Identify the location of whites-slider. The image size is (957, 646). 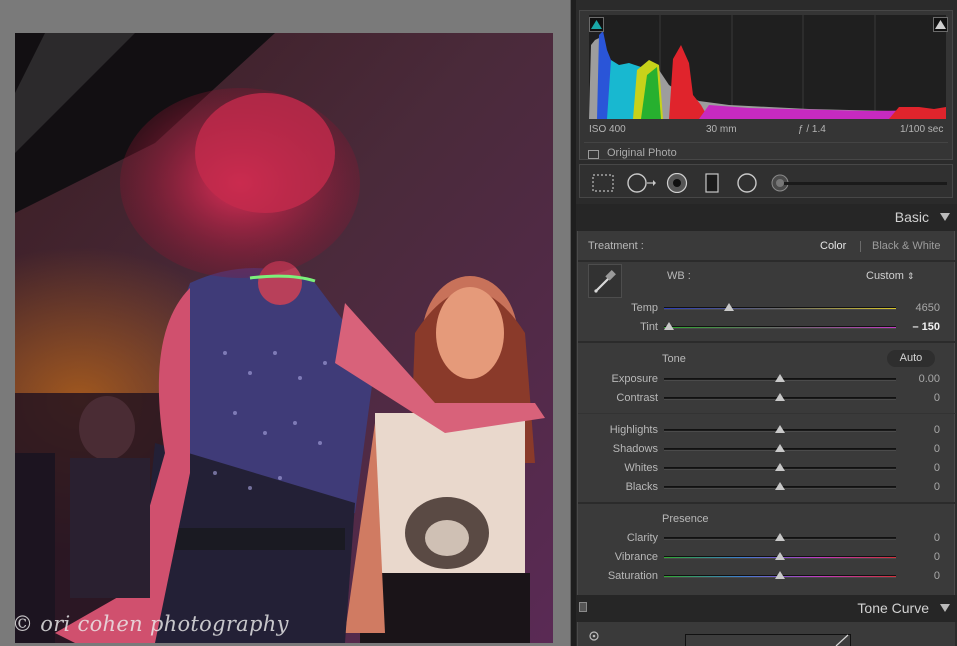
(780, 467).